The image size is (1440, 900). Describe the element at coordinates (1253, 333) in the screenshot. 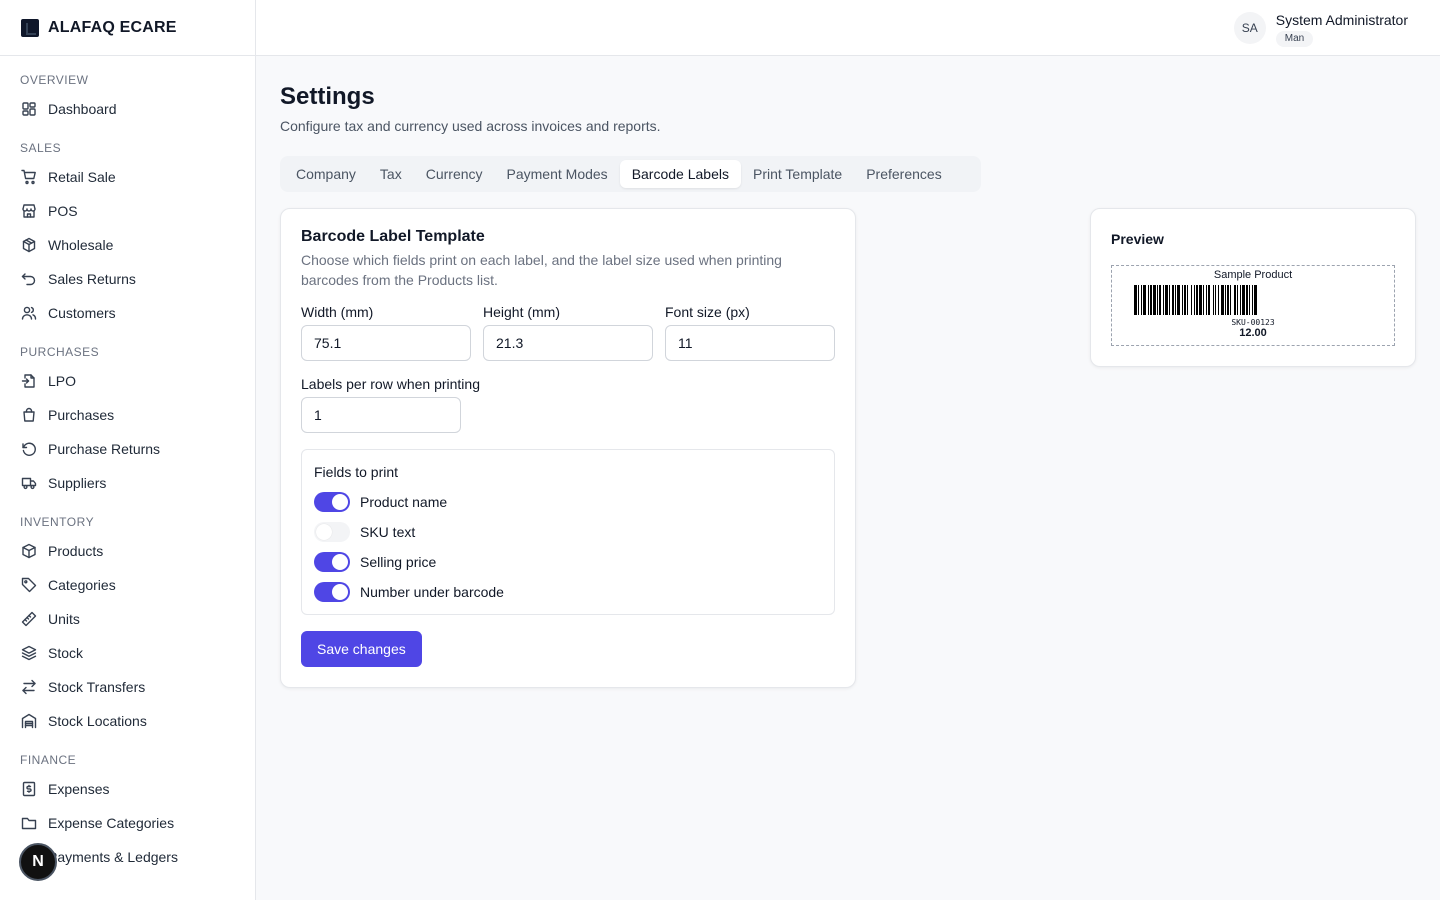

I see `label-price: 12.00` at that location.